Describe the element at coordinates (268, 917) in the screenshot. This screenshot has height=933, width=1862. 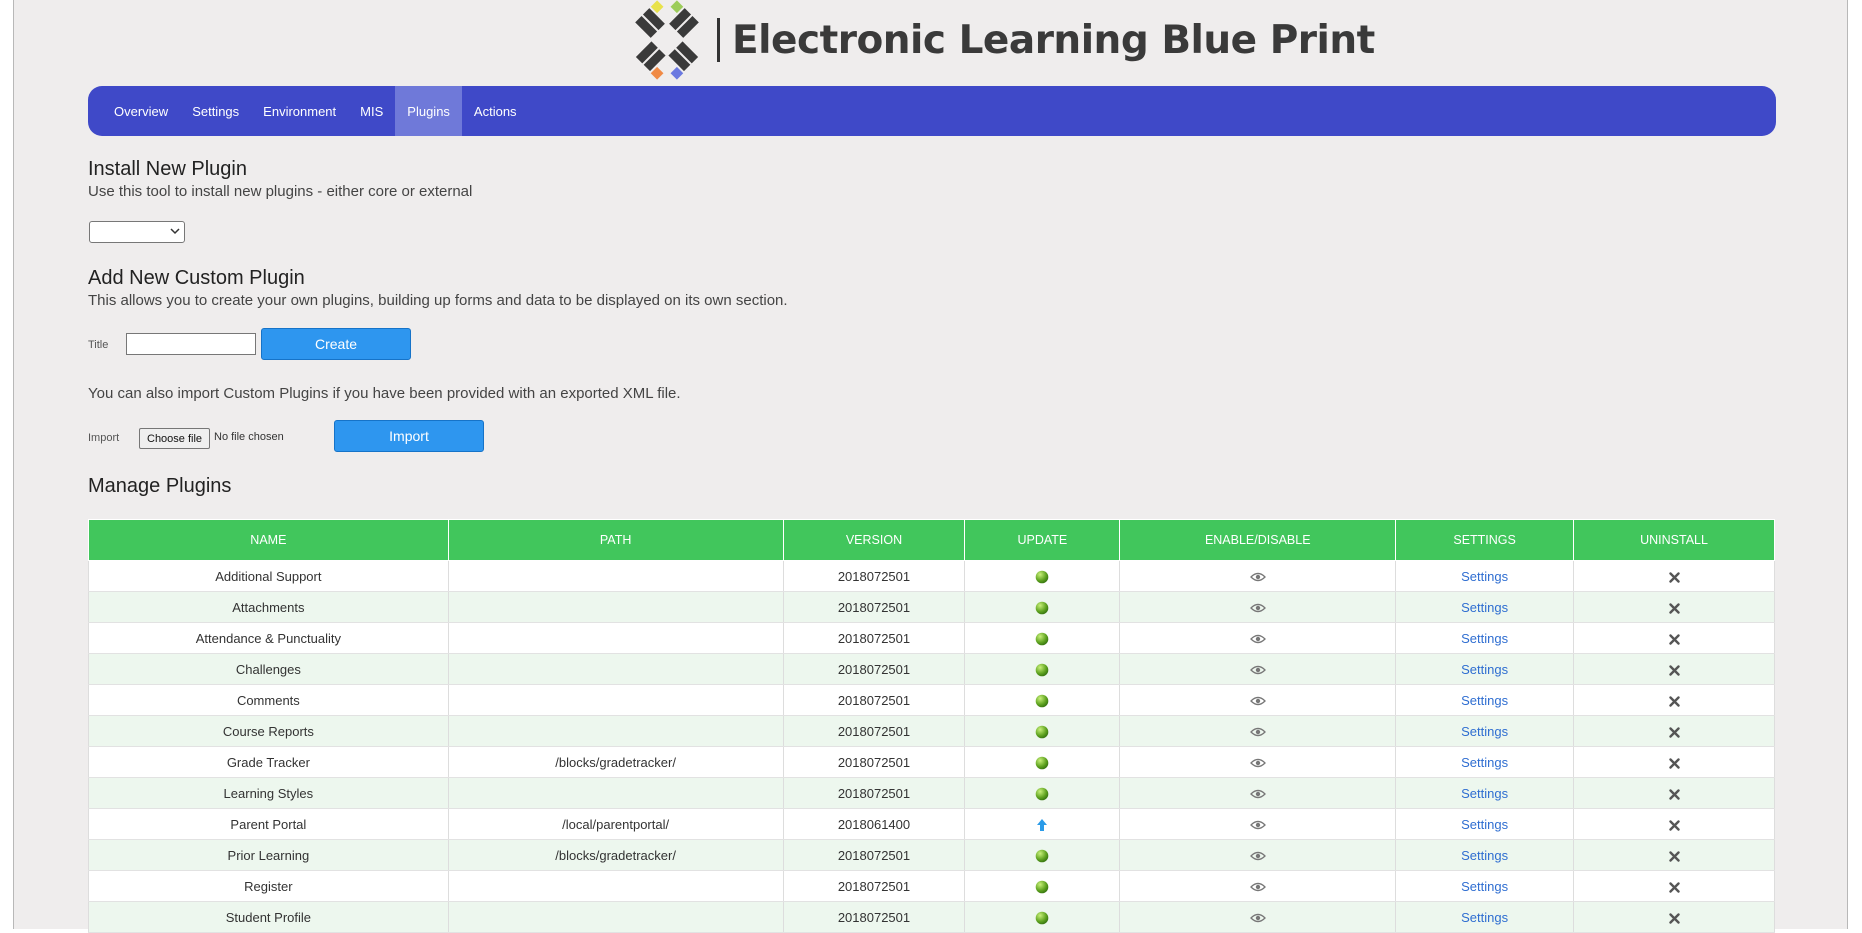
I see `plugin-name: Student Profile` at that location.